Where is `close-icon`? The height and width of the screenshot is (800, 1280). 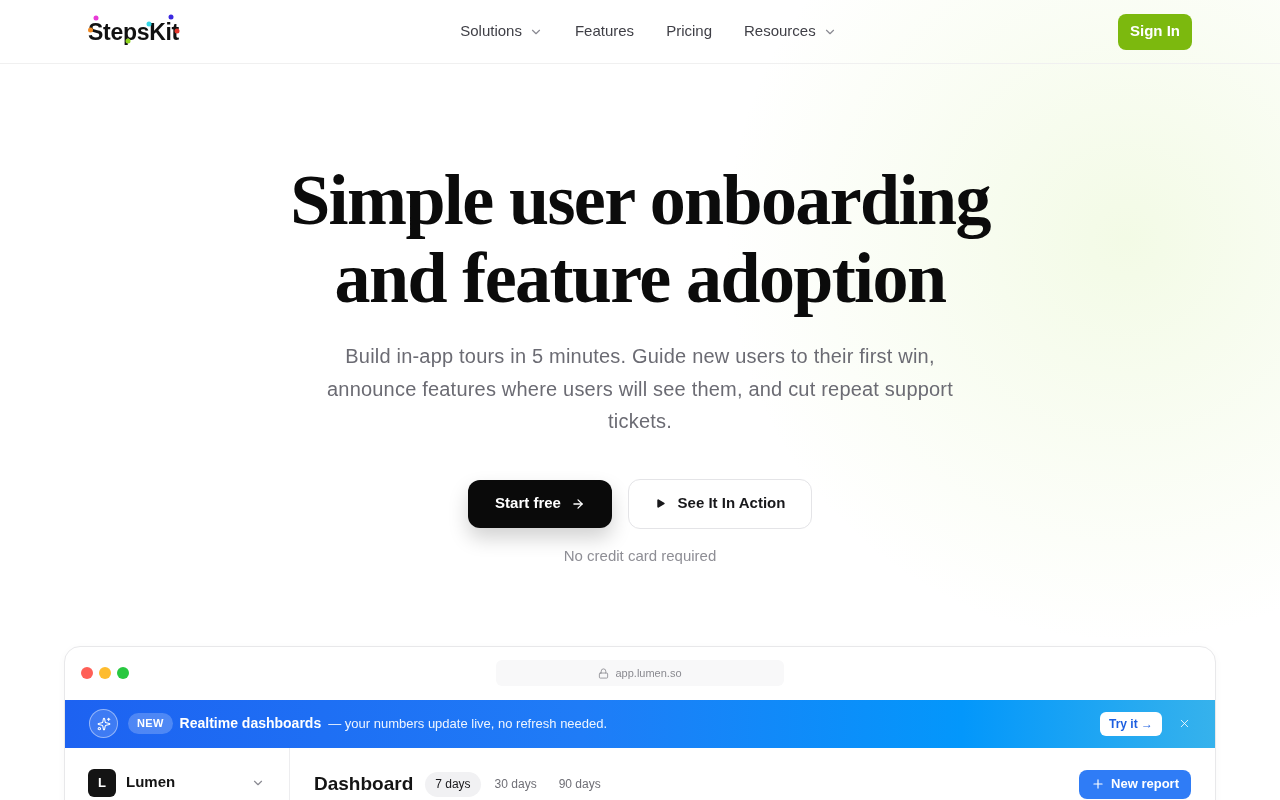
close-icon is located at coordinates (1184, 723).